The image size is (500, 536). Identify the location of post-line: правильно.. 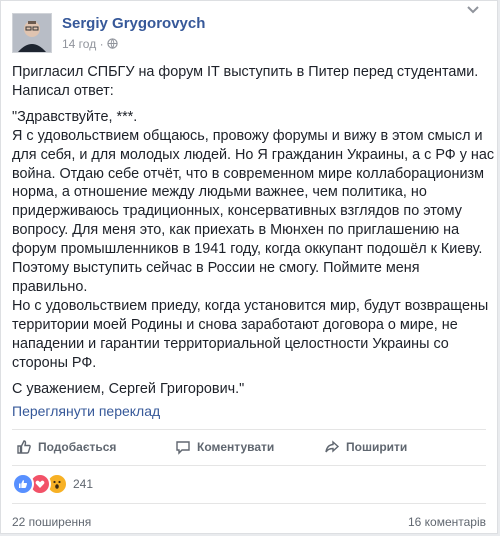
(50, 286).